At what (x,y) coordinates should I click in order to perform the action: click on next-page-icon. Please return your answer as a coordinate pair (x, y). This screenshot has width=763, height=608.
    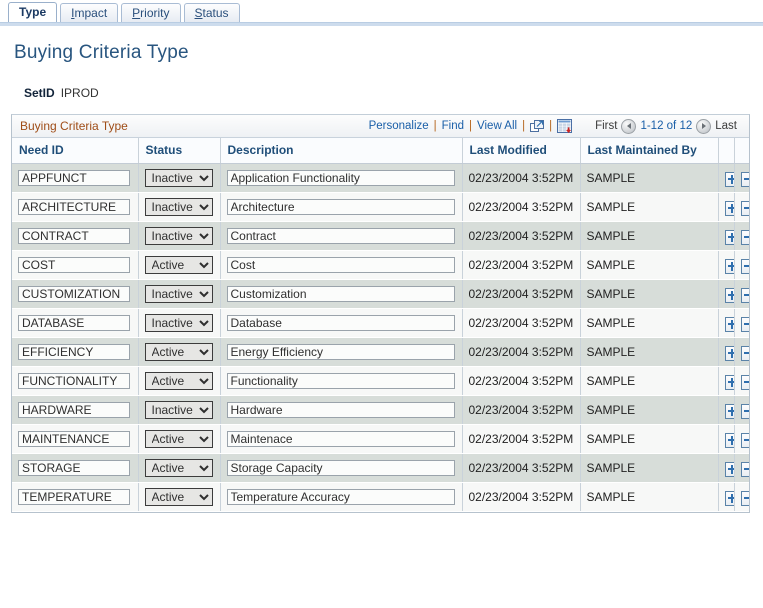
    Looking at the image, I should click on (704, 126).